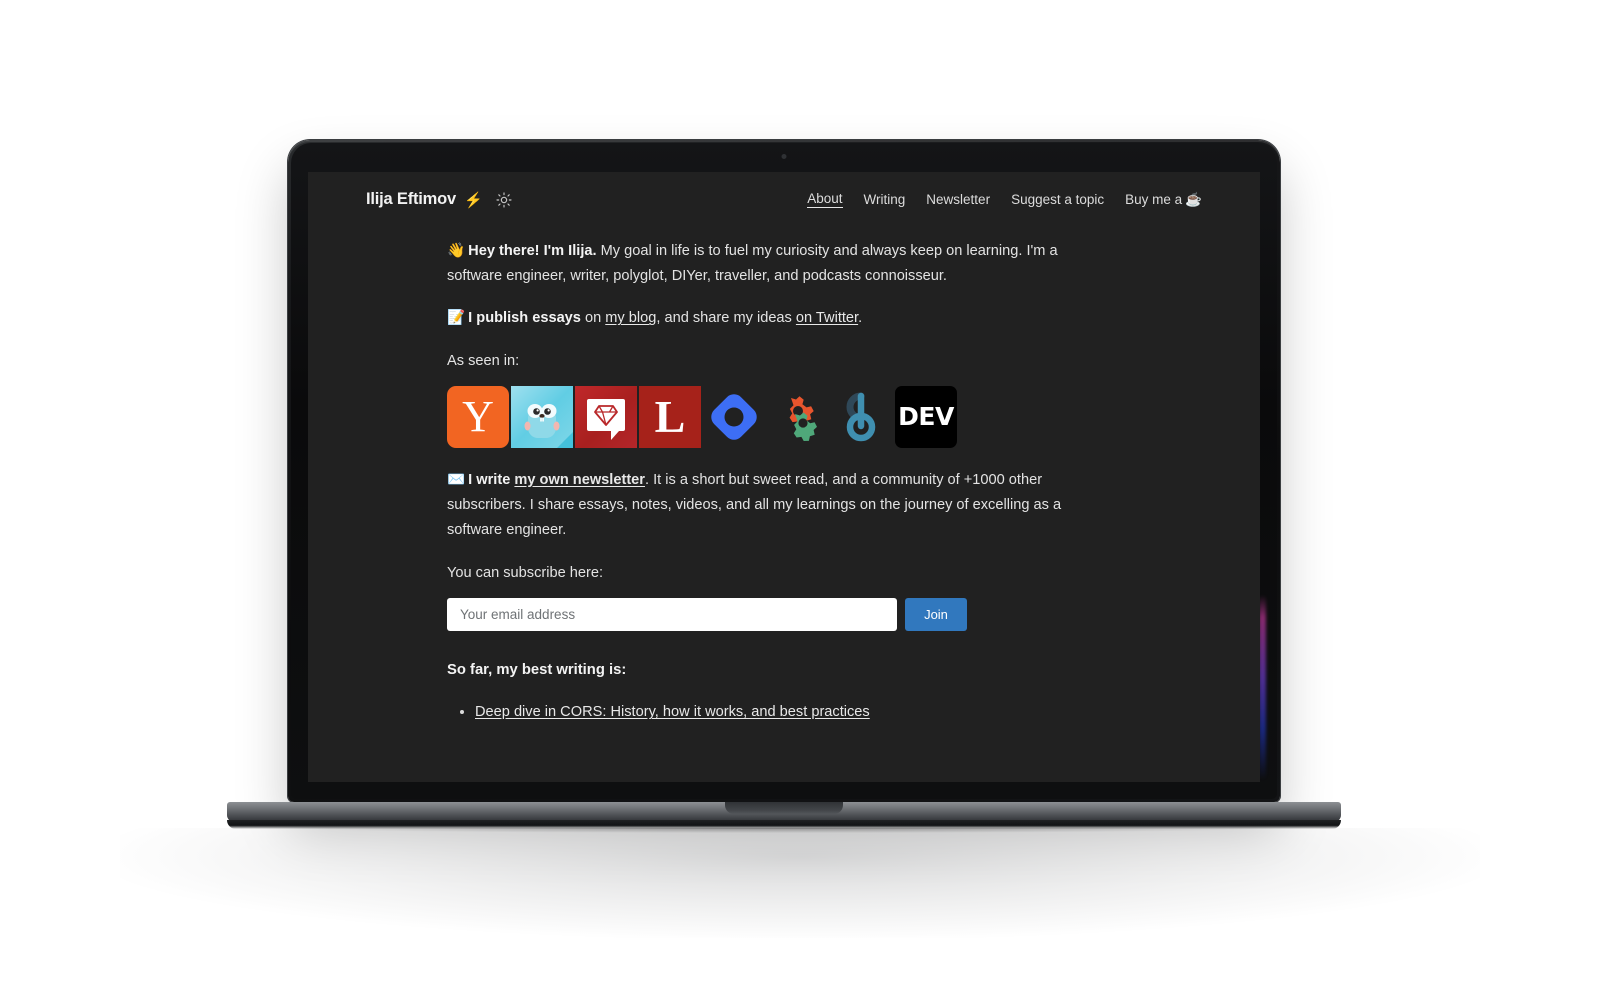 The image size is (1600, 1000). I want to click on as-seen-in-label: As seen in:, so click(483, 360).